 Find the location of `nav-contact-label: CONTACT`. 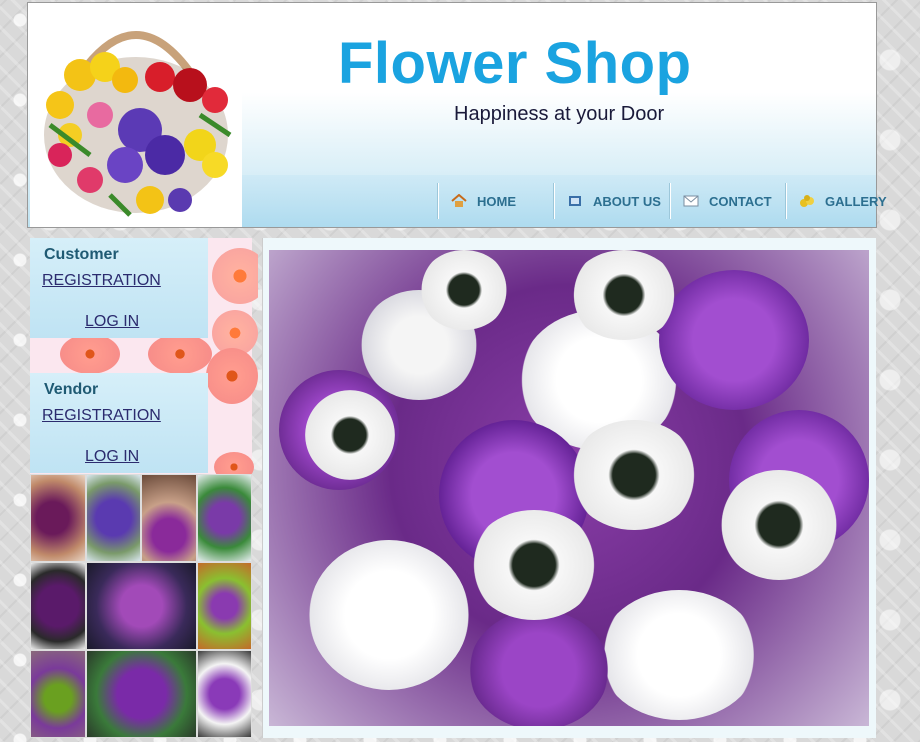

nav-contact-label: CONTACT is located at coordinates (740, 201).